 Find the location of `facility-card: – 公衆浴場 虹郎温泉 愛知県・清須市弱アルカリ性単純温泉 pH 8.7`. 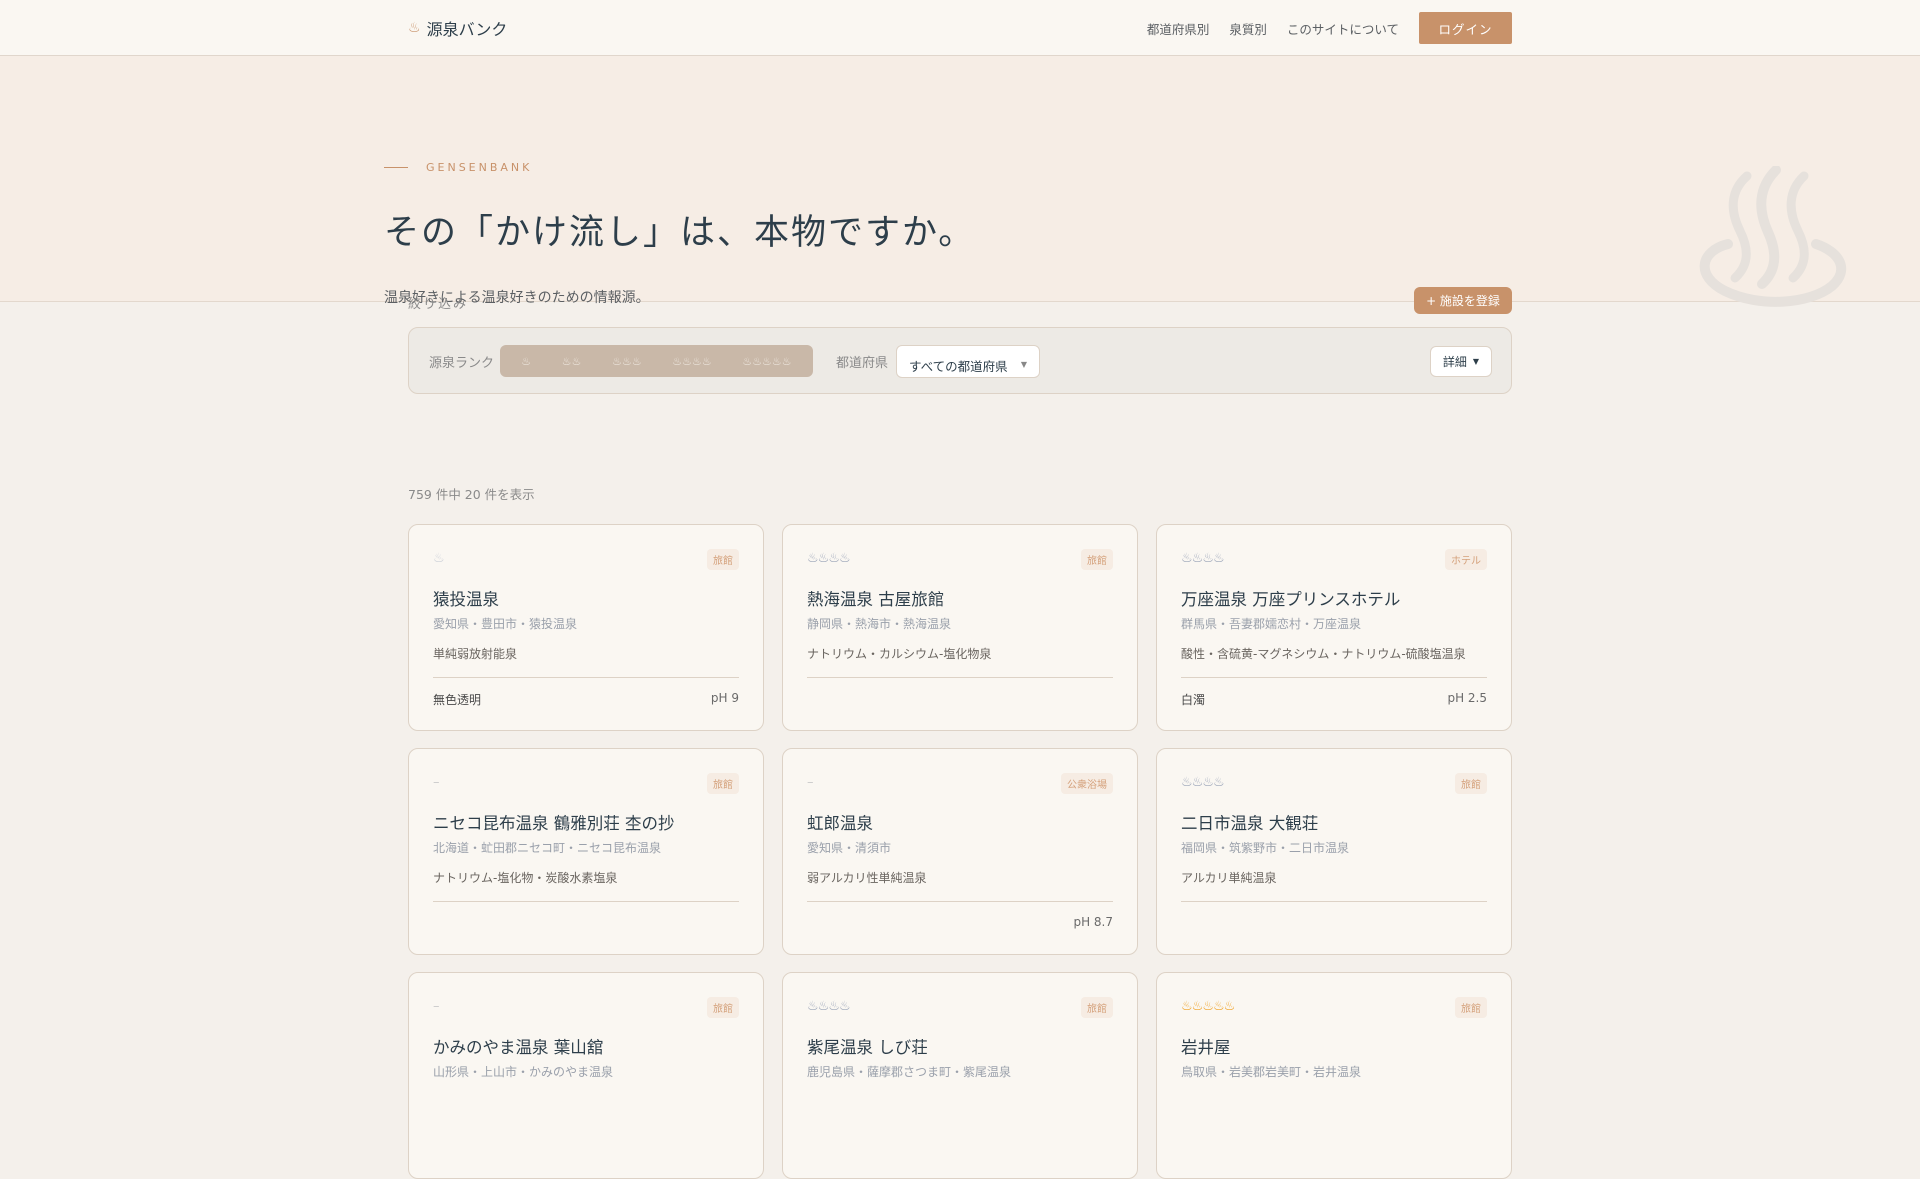

facility-card: – 公衆浴場 虹郎温泉 愛知県・清須市弱アルカリ性単純温泉 pH 8.7 is located at coordinates (960, 851).